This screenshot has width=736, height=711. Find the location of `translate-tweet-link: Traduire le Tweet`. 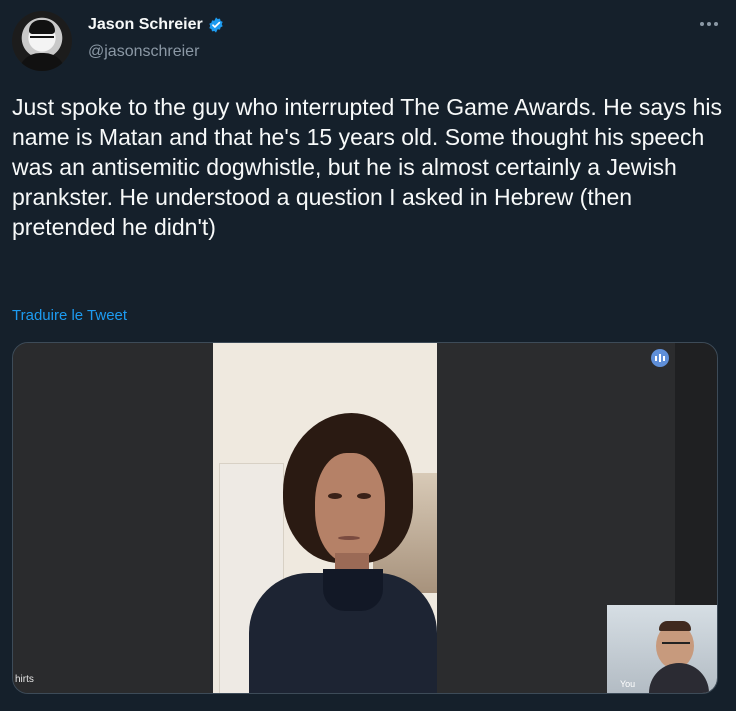

translate-tweet-link: Traduire le Tweet is located at coordinates (69, 315).